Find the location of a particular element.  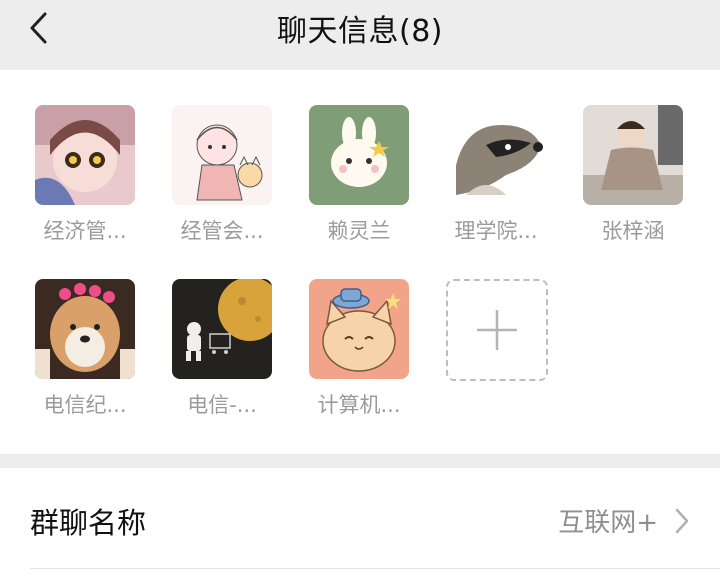

chevron-left-icon is located at coordinates (38, 28).